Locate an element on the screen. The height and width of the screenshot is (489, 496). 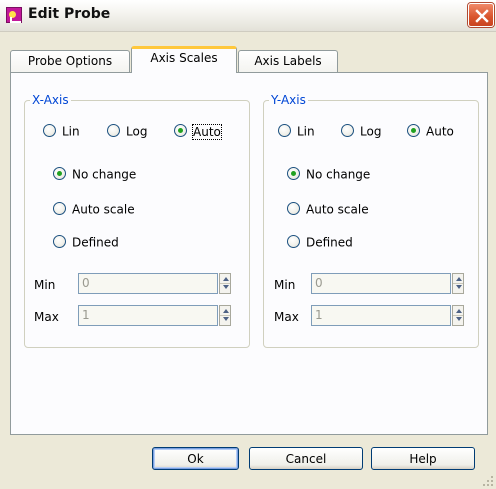
close-icon is located at coordinates (482, 16).